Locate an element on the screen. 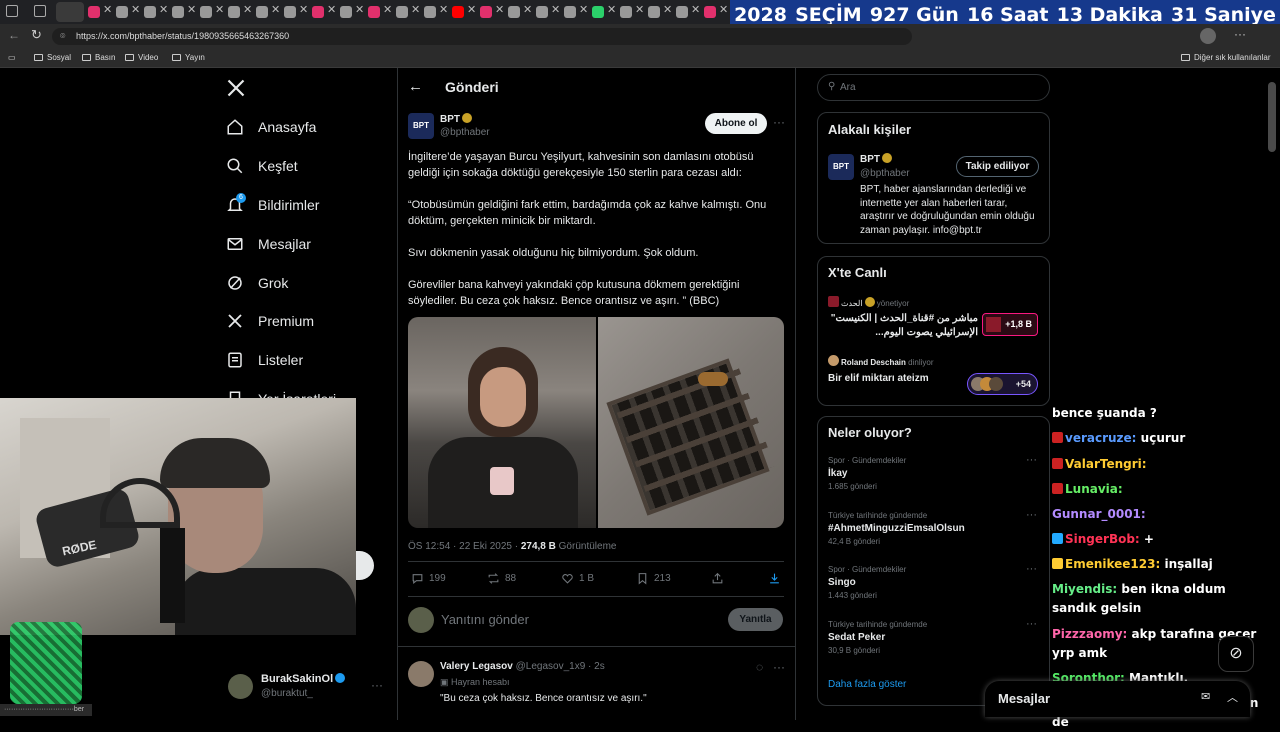 This screenshot has width=1280, height=732. messages-drawer: Mesajlar ✉ ︿ is located at coordinates (1117, 699).